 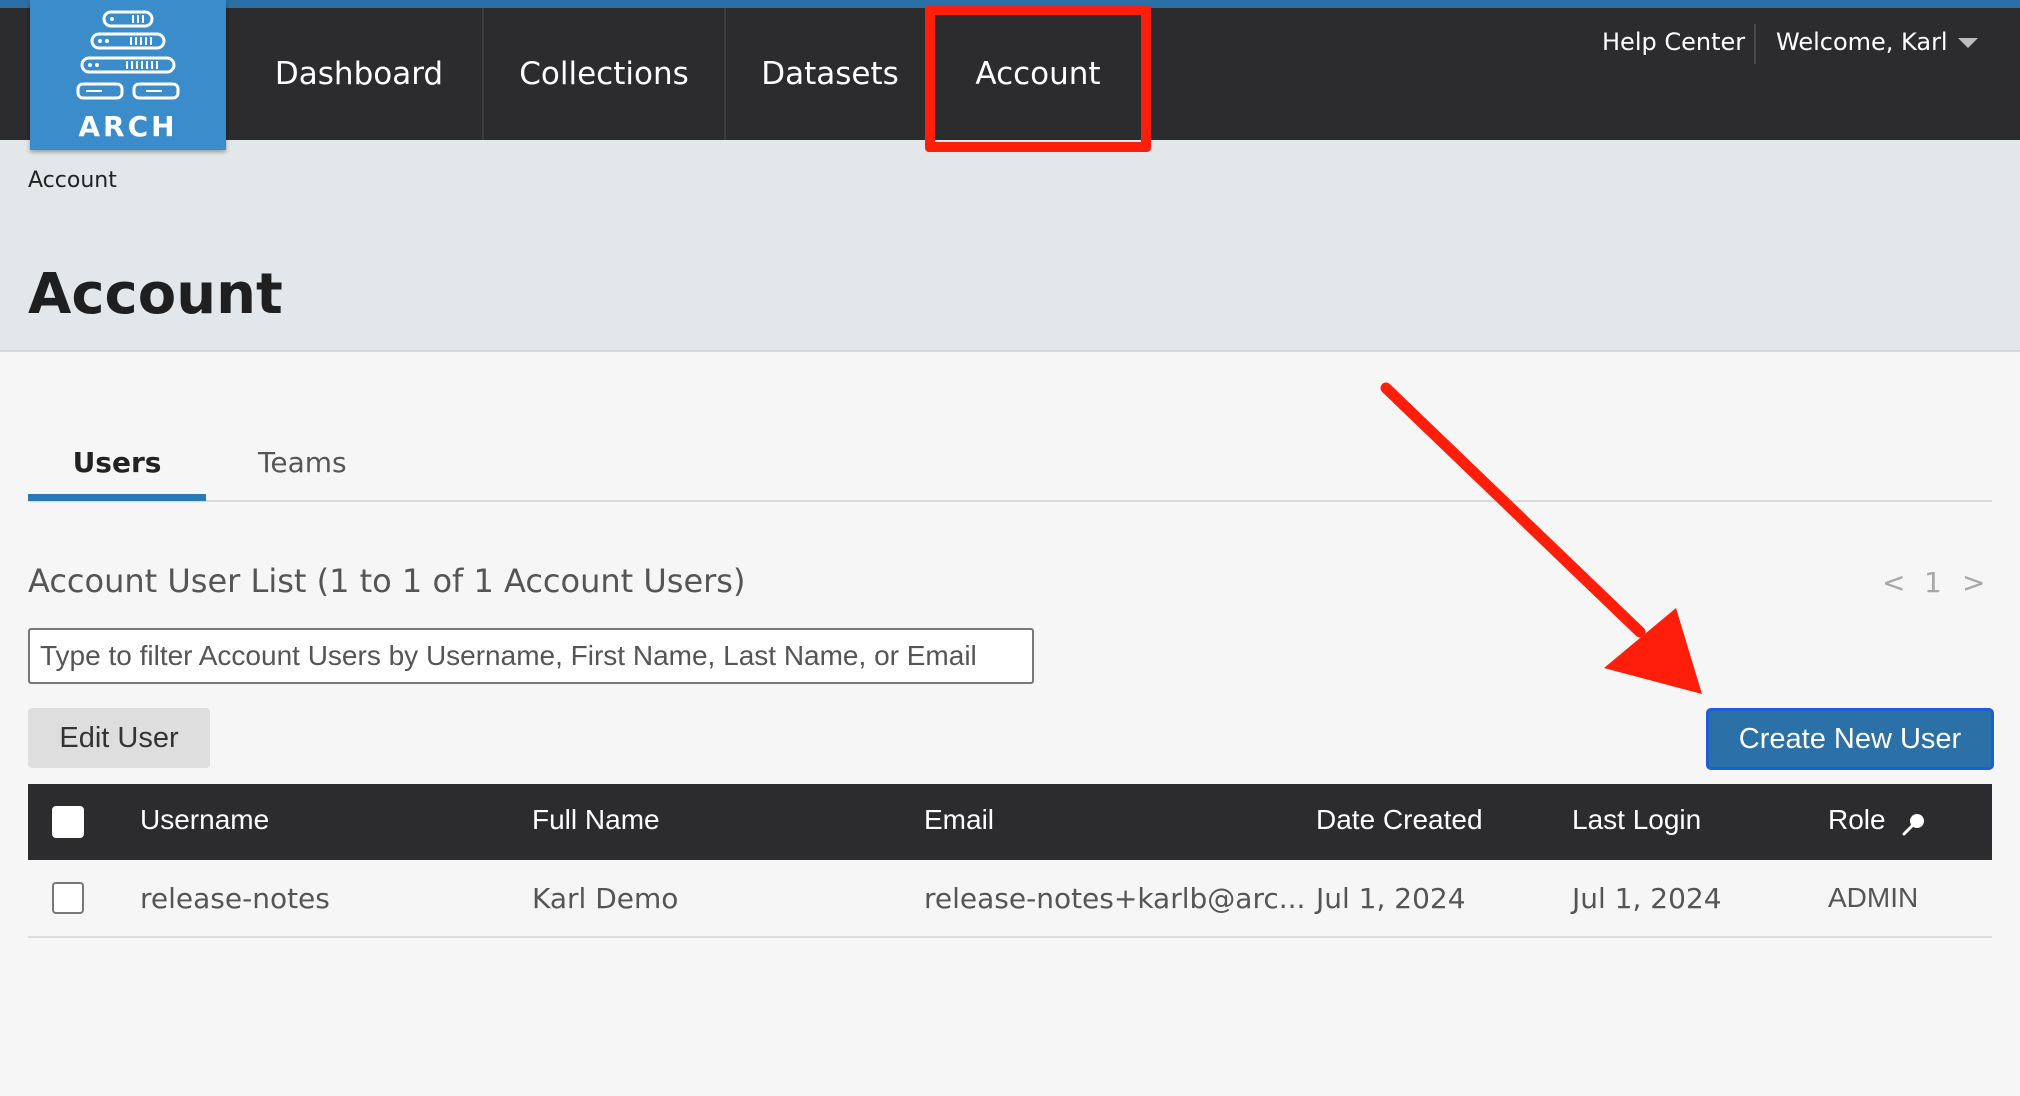 I want to click on nav-dashboard: Dashboard, so click(x=359, y=74).